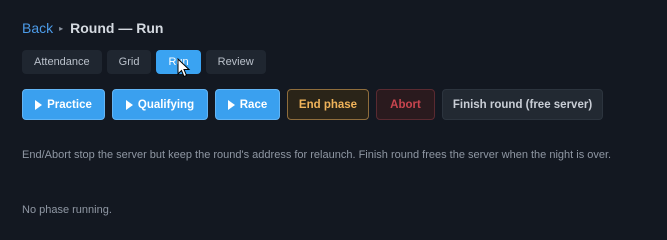  I want to click on end-phase-button: End phase, so click(328, 104).